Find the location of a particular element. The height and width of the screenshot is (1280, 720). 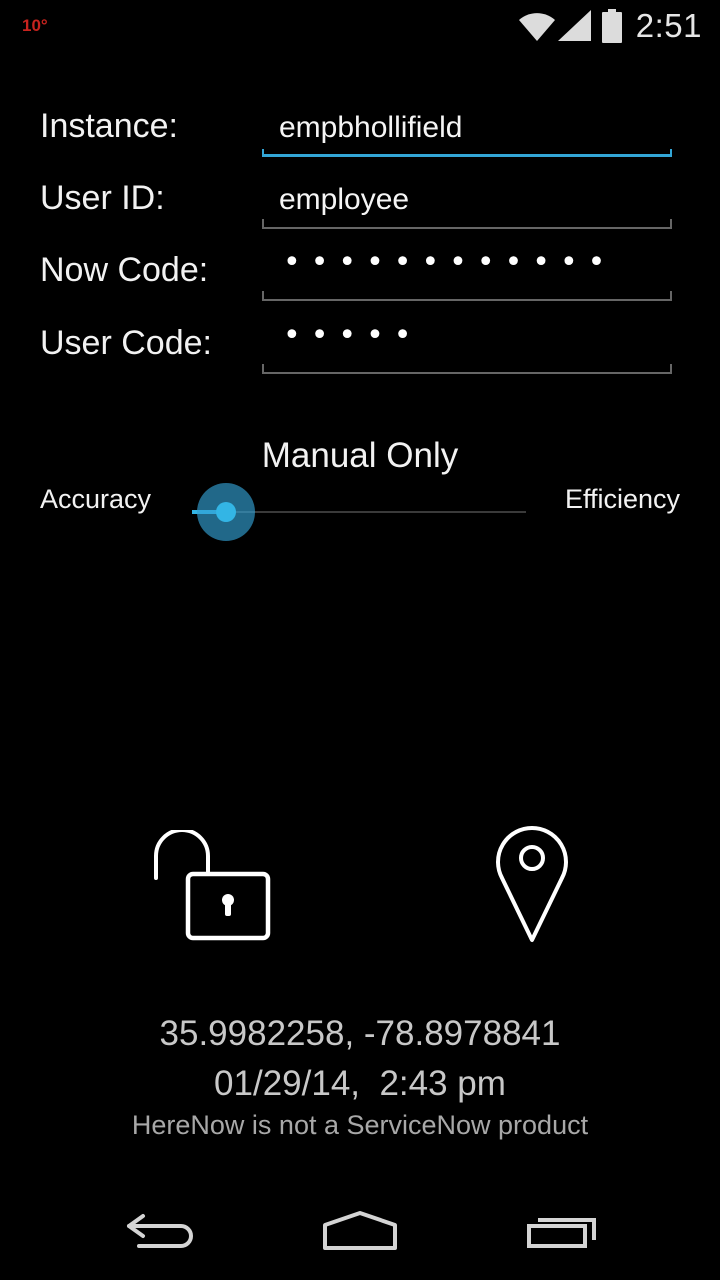

recents-icon is located at coordinates (562, 1232).